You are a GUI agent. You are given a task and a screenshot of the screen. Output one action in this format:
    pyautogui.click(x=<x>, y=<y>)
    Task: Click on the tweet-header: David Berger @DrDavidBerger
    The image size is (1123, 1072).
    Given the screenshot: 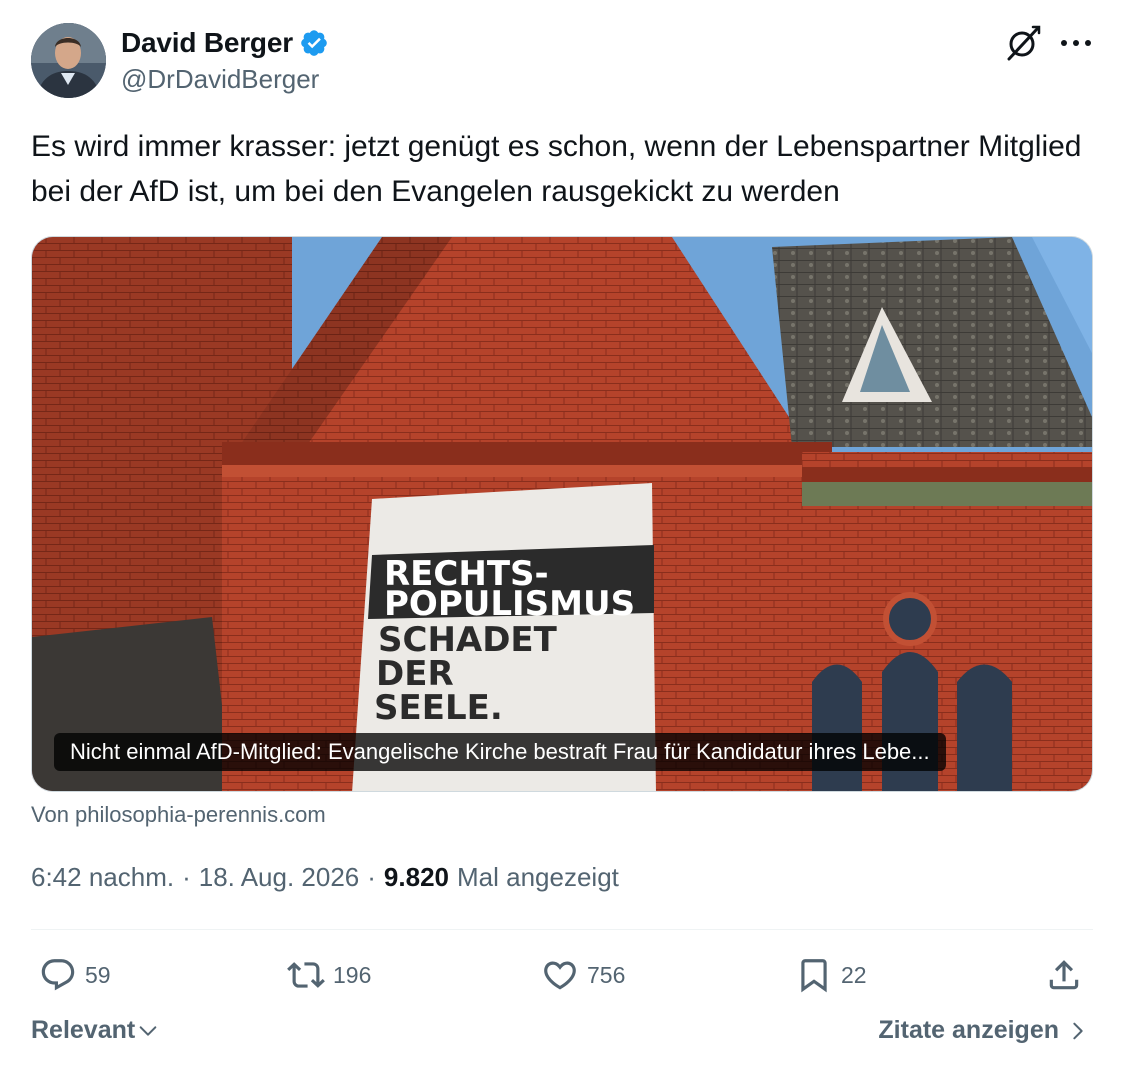 What is the action you would take?
    pyautogui.click(x=563, y=61)
    